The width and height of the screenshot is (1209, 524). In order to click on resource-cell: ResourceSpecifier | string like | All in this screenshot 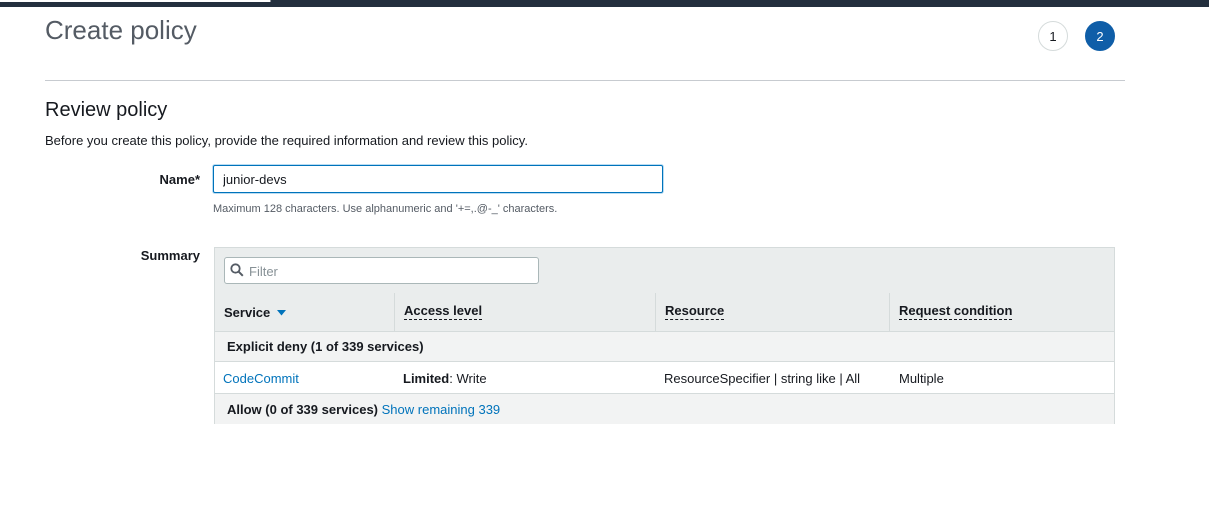, I will do `click(762, 378)`.